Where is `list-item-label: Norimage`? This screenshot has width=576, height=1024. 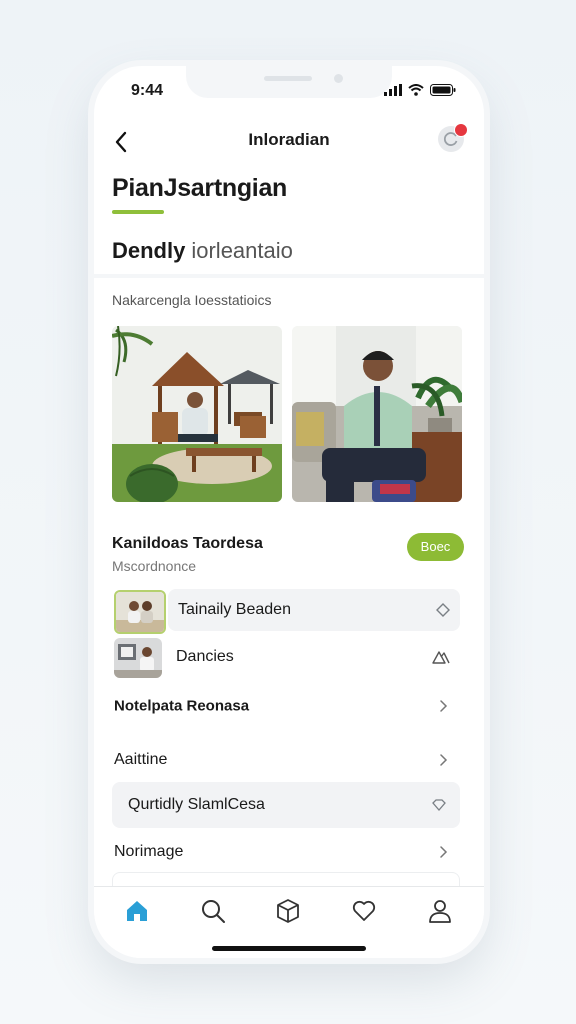
list-item-label: Norimage is located at coordinates (149, 851).